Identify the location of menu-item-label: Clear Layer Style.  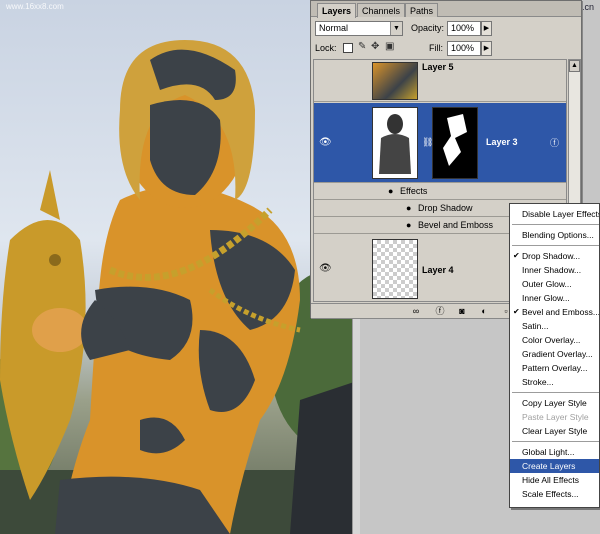
(555, 431).